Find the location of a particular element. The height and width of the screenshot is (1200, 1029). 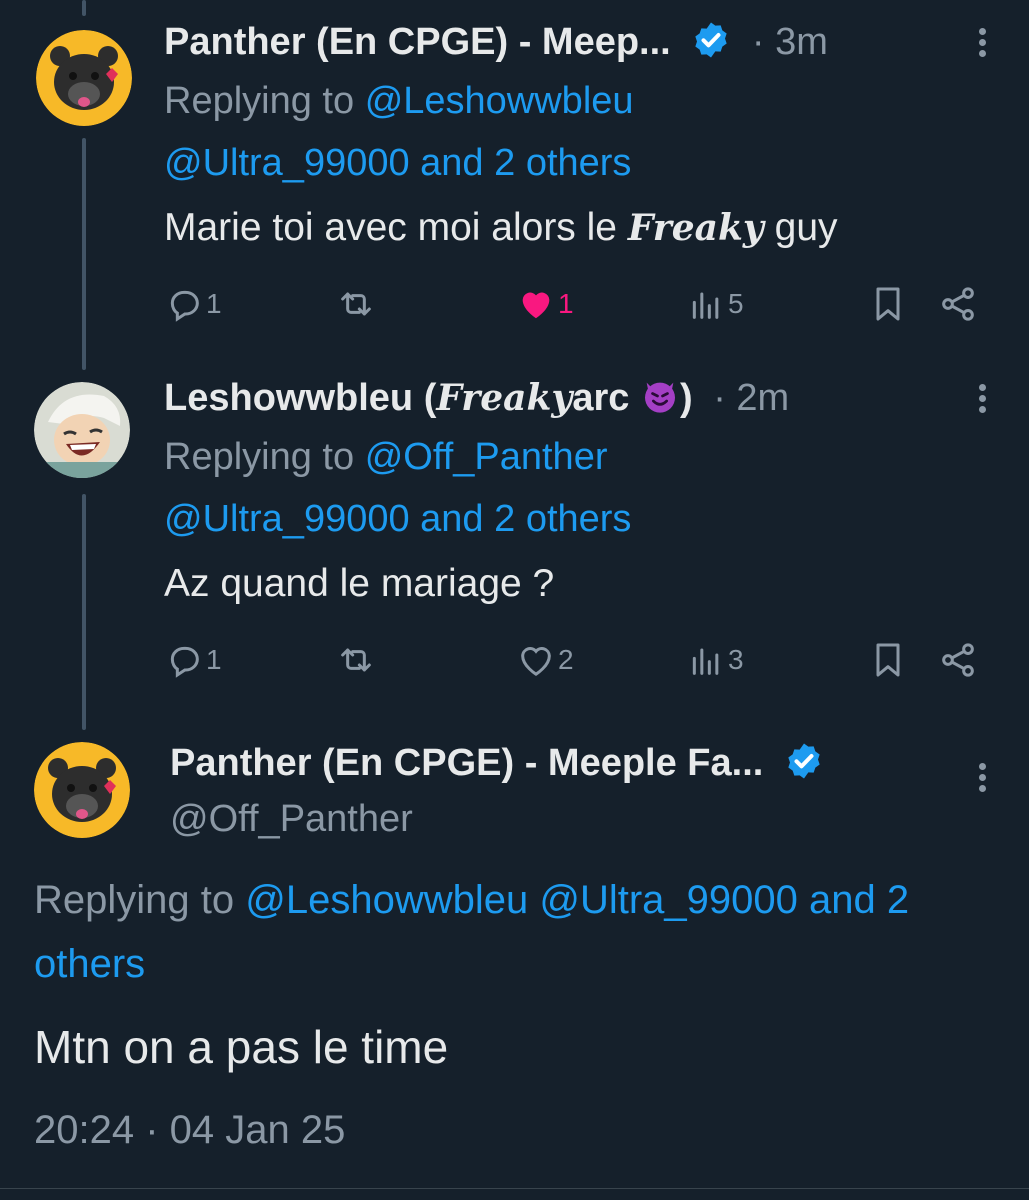

views-button: 5 is located at coordinates (715, 304).